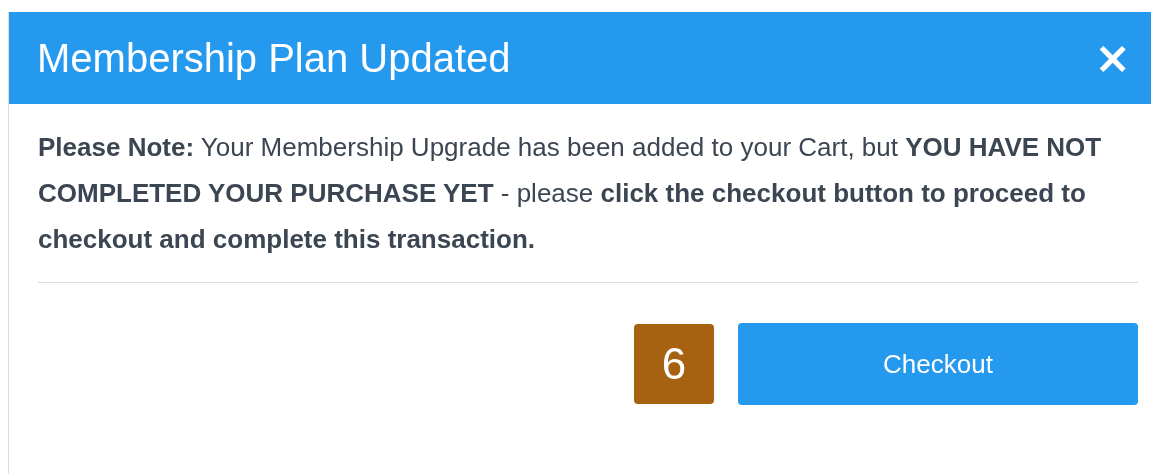  What do you see at coordinates (1112, 58) in the screenshot?
I see `close-button: ×` at bounding box center [1112, 58].